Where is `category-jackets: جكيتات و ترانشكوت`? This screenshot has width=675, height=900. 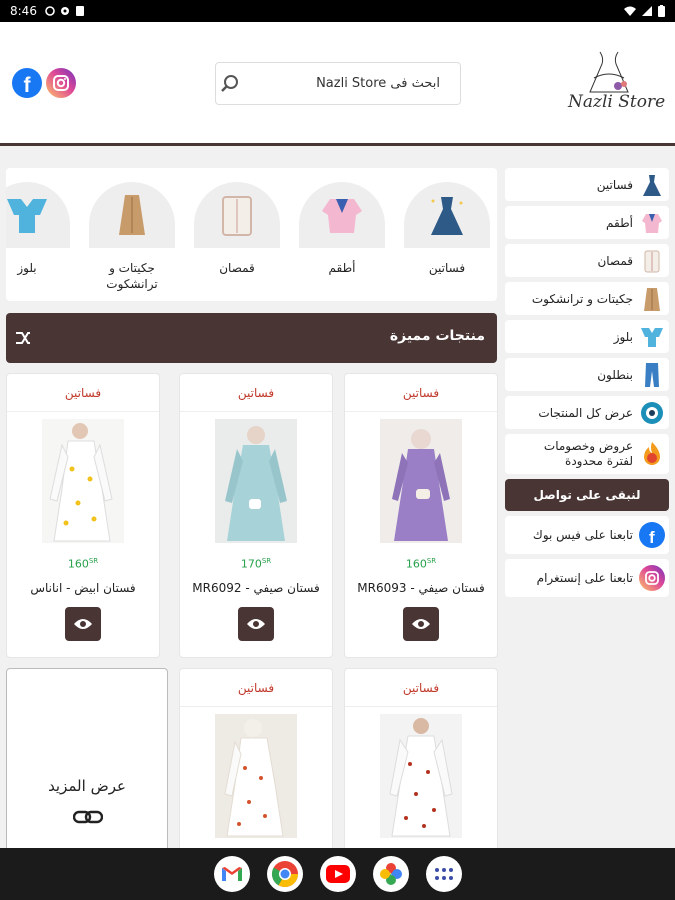
category-jackets: جكيتات و ترانشكوت is located at coordinates (132, 237).